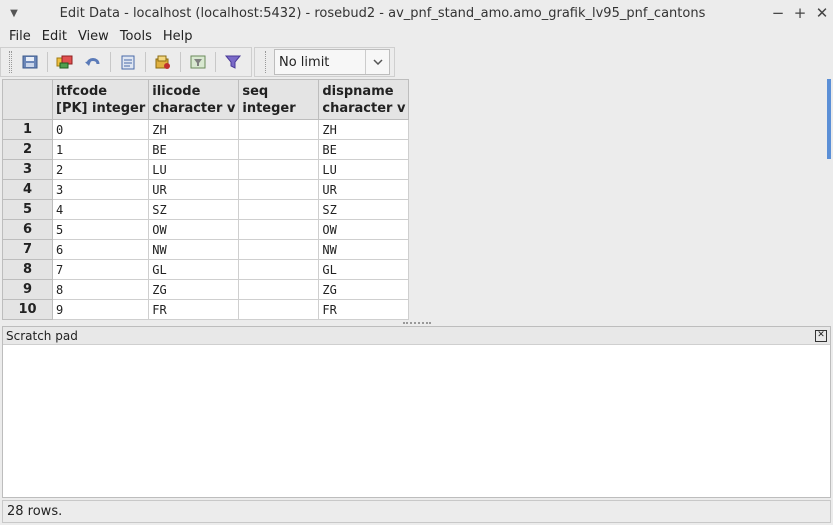 This screenshot has width=833, height=525. Describe the element at coordinates (27, 149) in the screenshot. I see `row-header: 2` at that location.